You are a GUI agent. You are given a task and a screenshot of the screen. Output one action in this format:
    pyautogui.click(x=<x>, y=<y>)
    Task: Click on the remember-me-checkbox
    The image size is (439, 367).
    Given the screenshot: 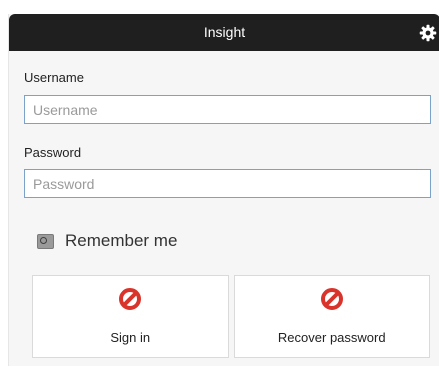 What is the action you would take?
    pyautogui.click(x=45, y=241)
    